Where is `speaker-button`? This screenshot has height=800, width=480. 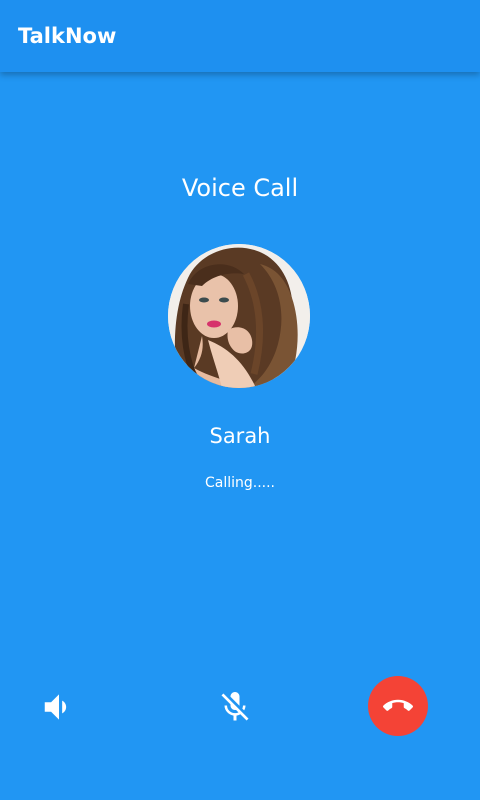
speaker-button is located at coordinates (59, 707).